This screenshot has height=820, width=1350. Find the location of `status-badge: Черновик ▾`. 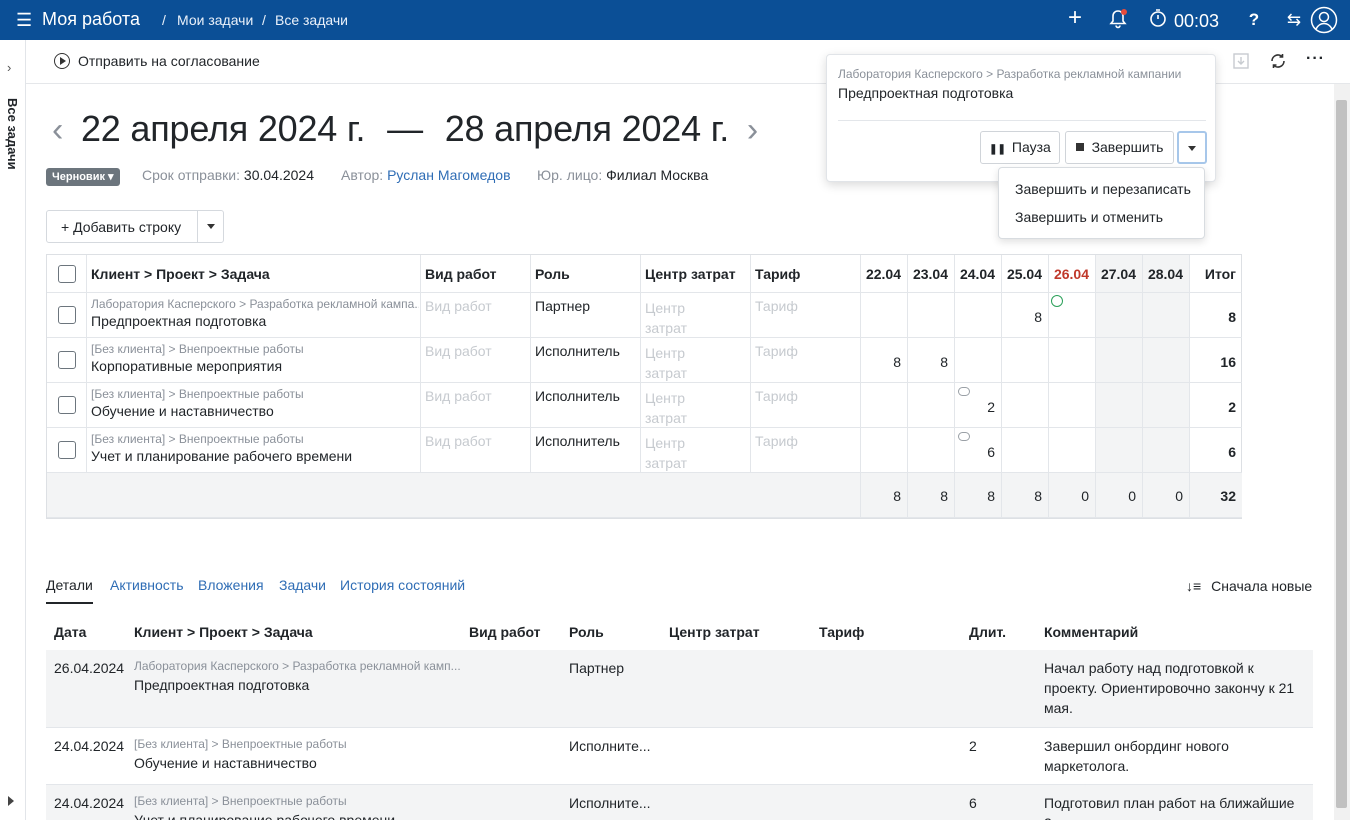

status-badge: Черновик ▾ is located at coordinates (83, 177).